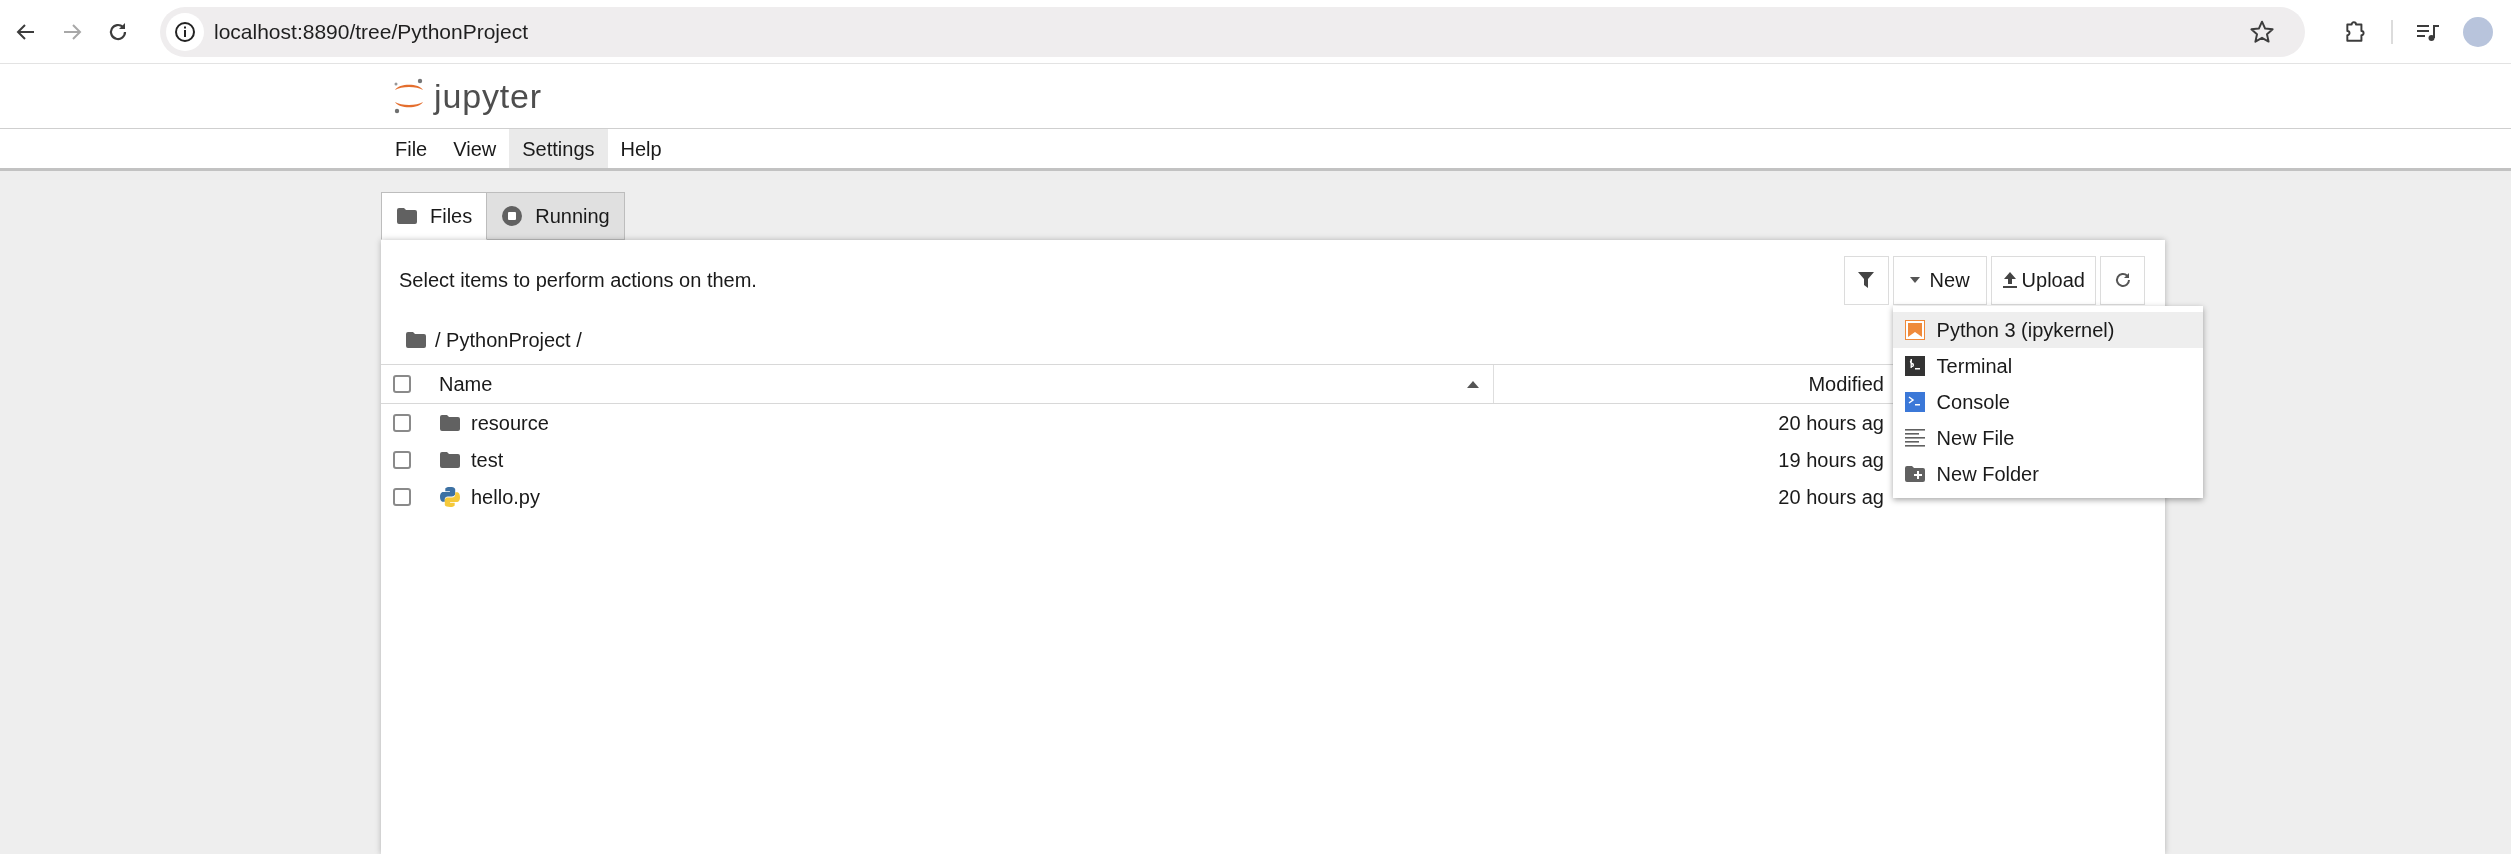 Image resolution: width=2511 pixels, height=854 pixels. What do you see at coordinates (1914, 401) in the screenshot?
I see `console-icon` at bounding box center [1914, 401].